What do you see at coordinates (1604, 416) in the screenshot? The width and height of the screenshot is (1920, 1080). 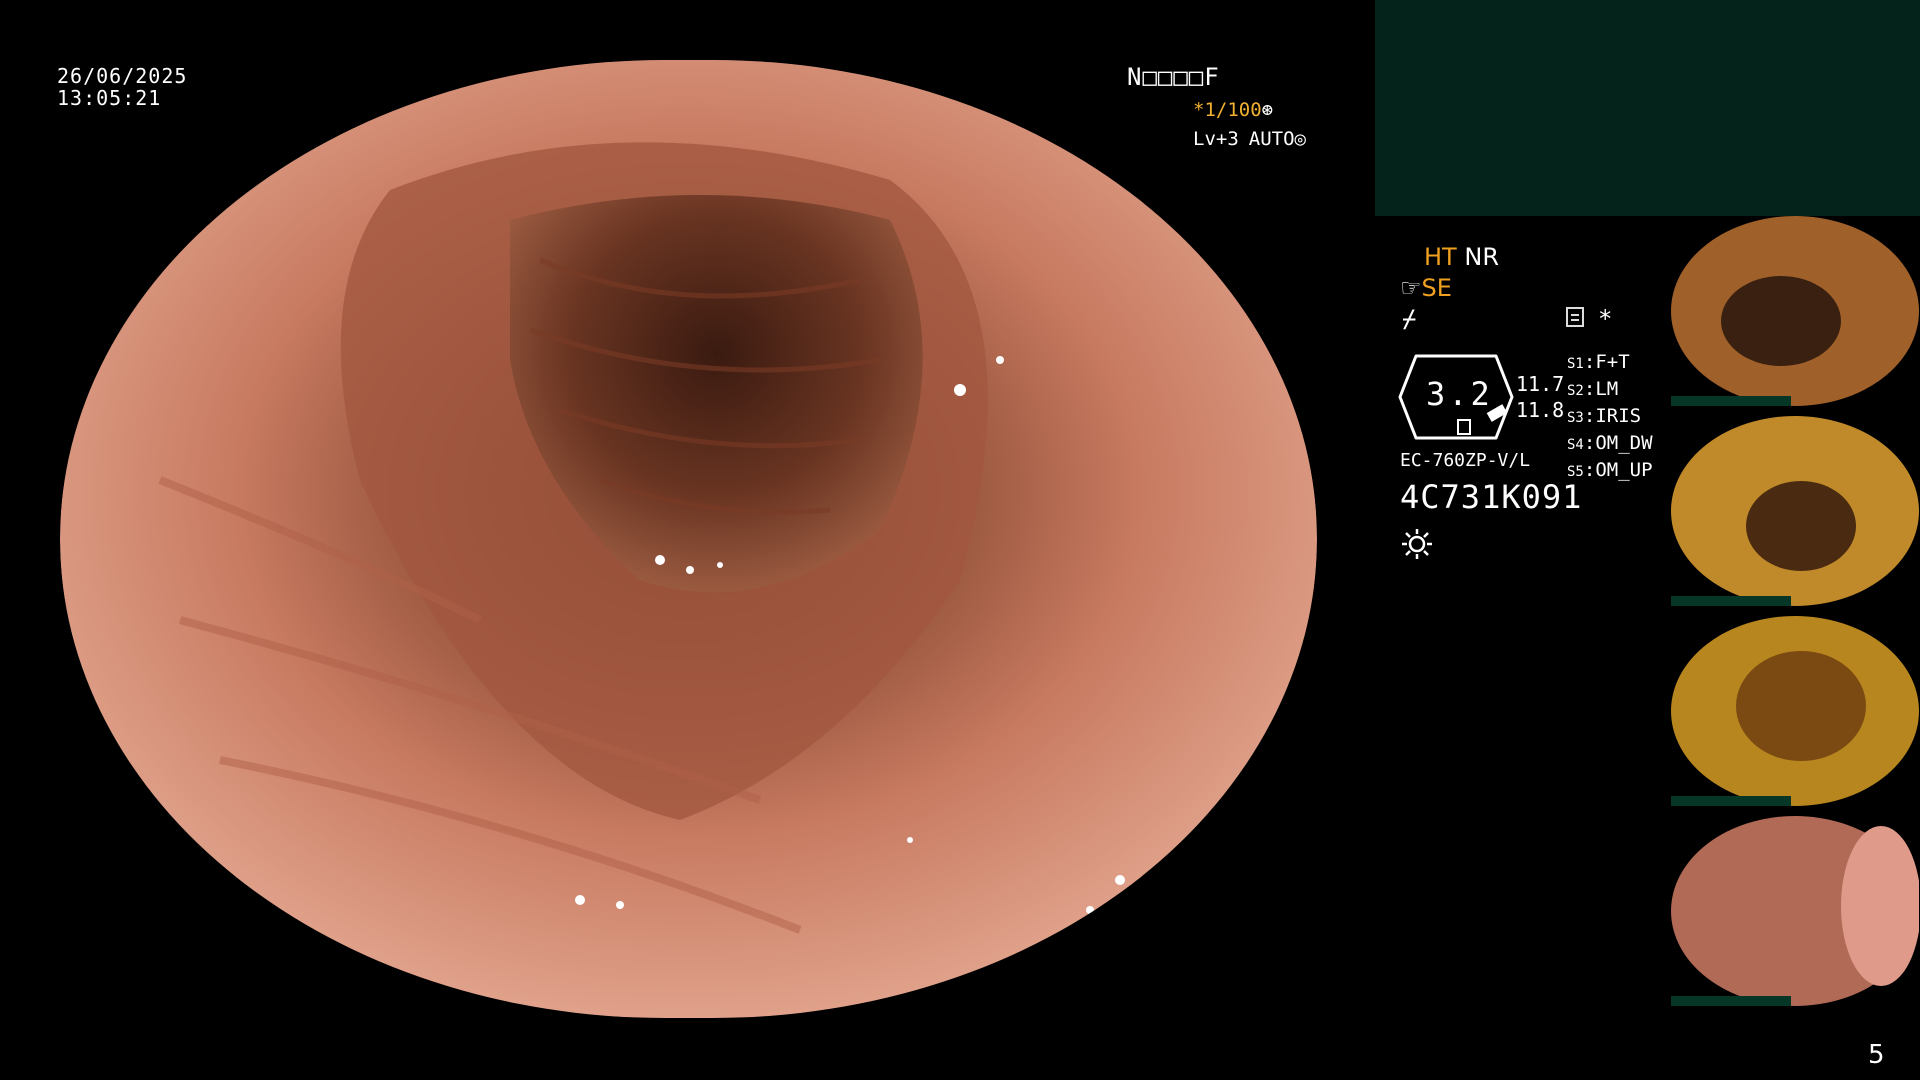 I see `setting-s3: S3:IRIS` at bounding box center [1604, 416].